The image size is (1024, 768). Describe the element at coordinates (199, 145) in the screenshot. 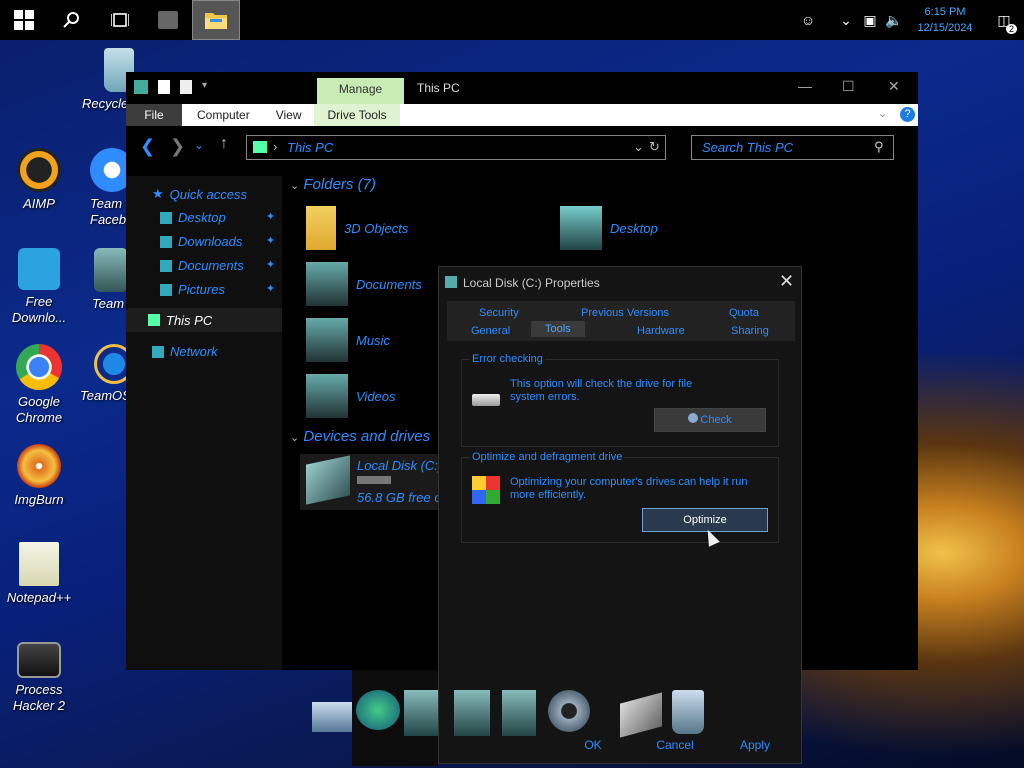

I see `recent-locations-icon: ⌄` at that location.